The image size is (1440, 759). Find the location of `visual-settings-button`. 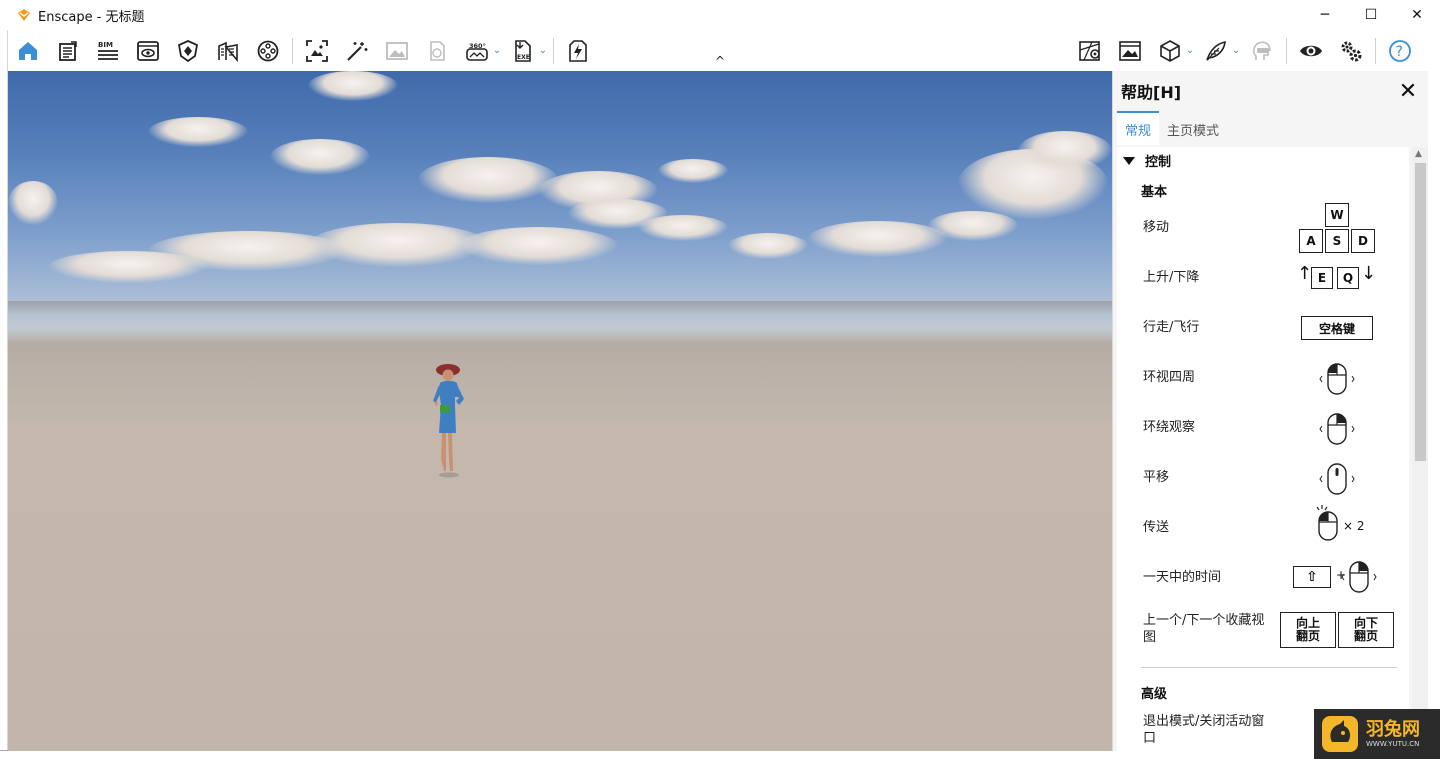

visual-settings-button is located at coordinates (1311, 51).